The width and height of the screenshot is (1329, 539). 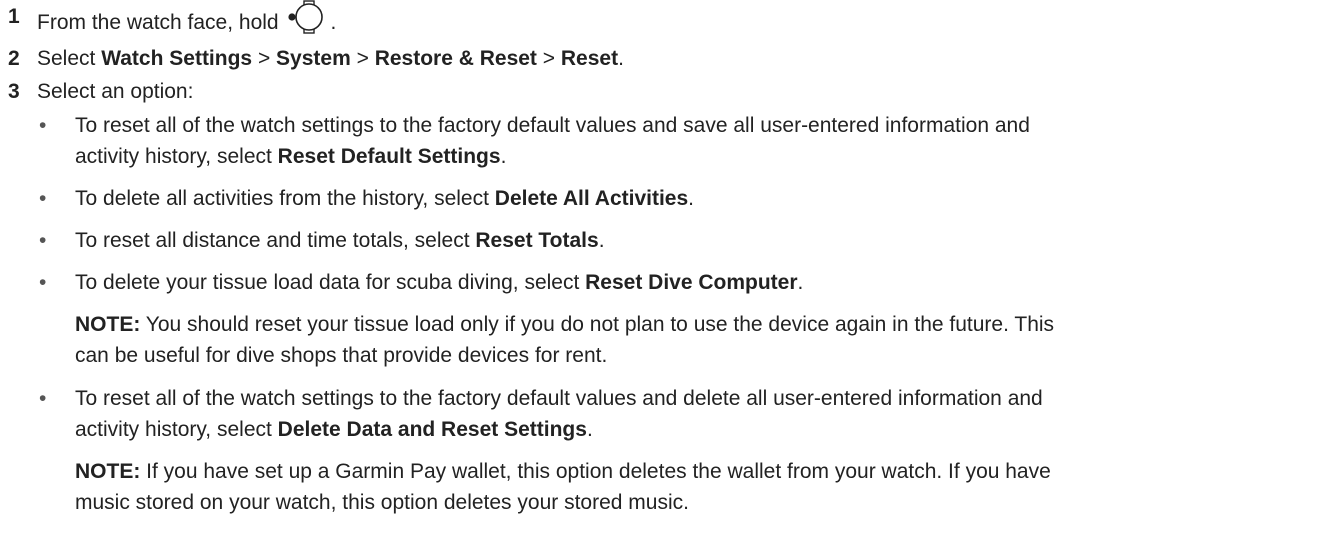 What do you see at coordinates (115, 91) in the screenshot?
I see `step-text: Select an option:` at bounding box center [115, 91].